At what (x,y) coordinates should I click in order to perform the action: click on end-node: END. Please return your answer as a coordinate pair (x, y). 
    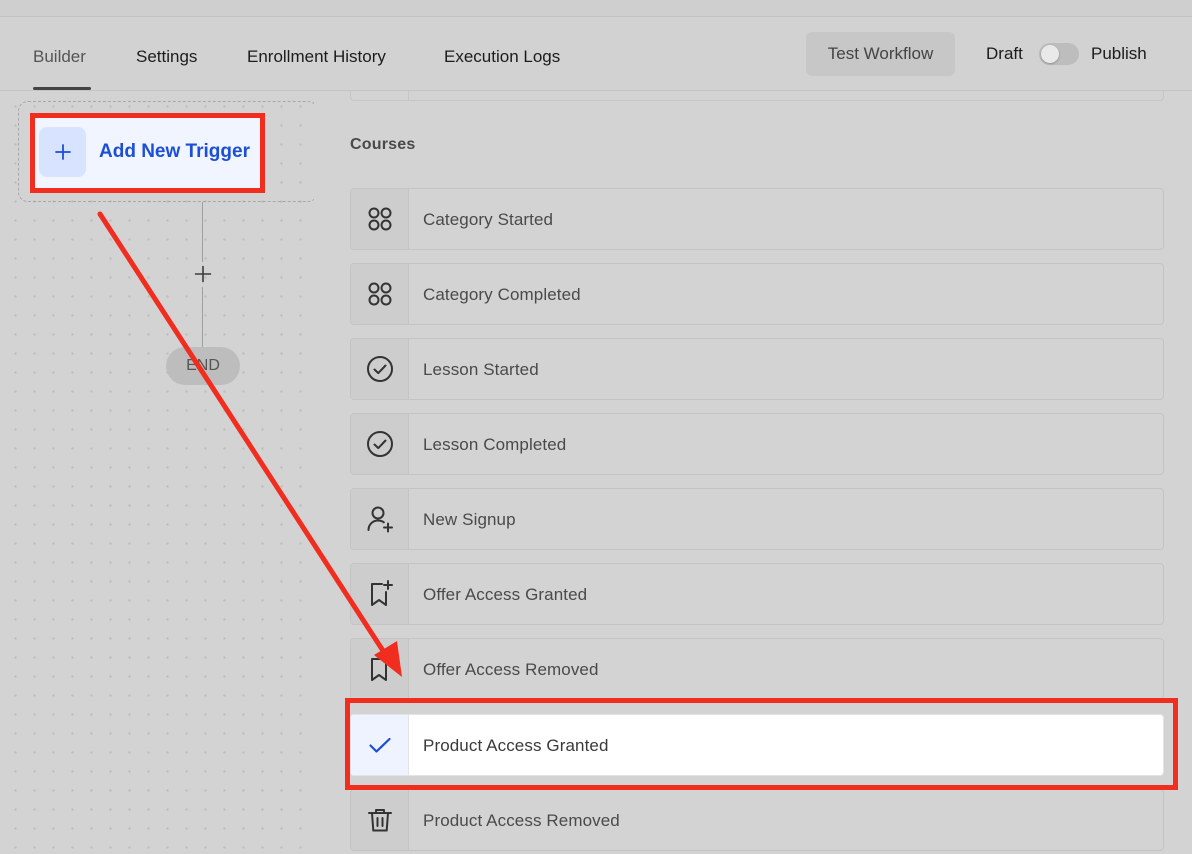
    Looking at the image, I should click on (203, 366).